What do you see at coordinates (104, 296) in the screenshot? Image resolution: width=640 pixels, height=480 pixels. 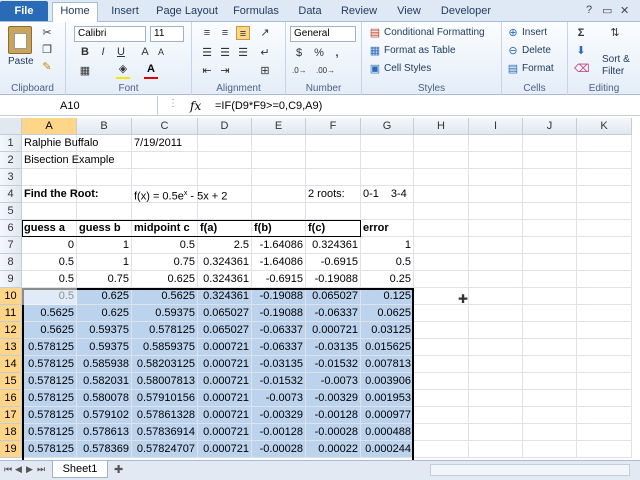 I see `cell-B10: 0.625` at bounding box center [104, 296].